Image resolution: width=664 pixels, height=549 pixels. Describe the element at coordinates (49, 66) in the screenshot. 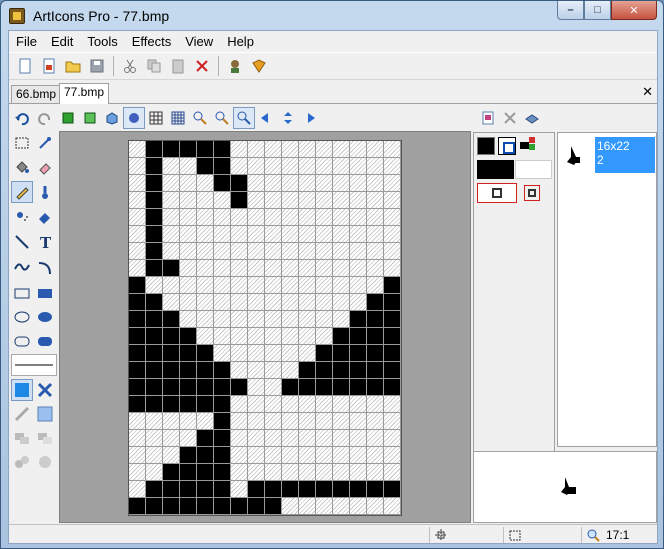

I see `new-from-icon` at that location.